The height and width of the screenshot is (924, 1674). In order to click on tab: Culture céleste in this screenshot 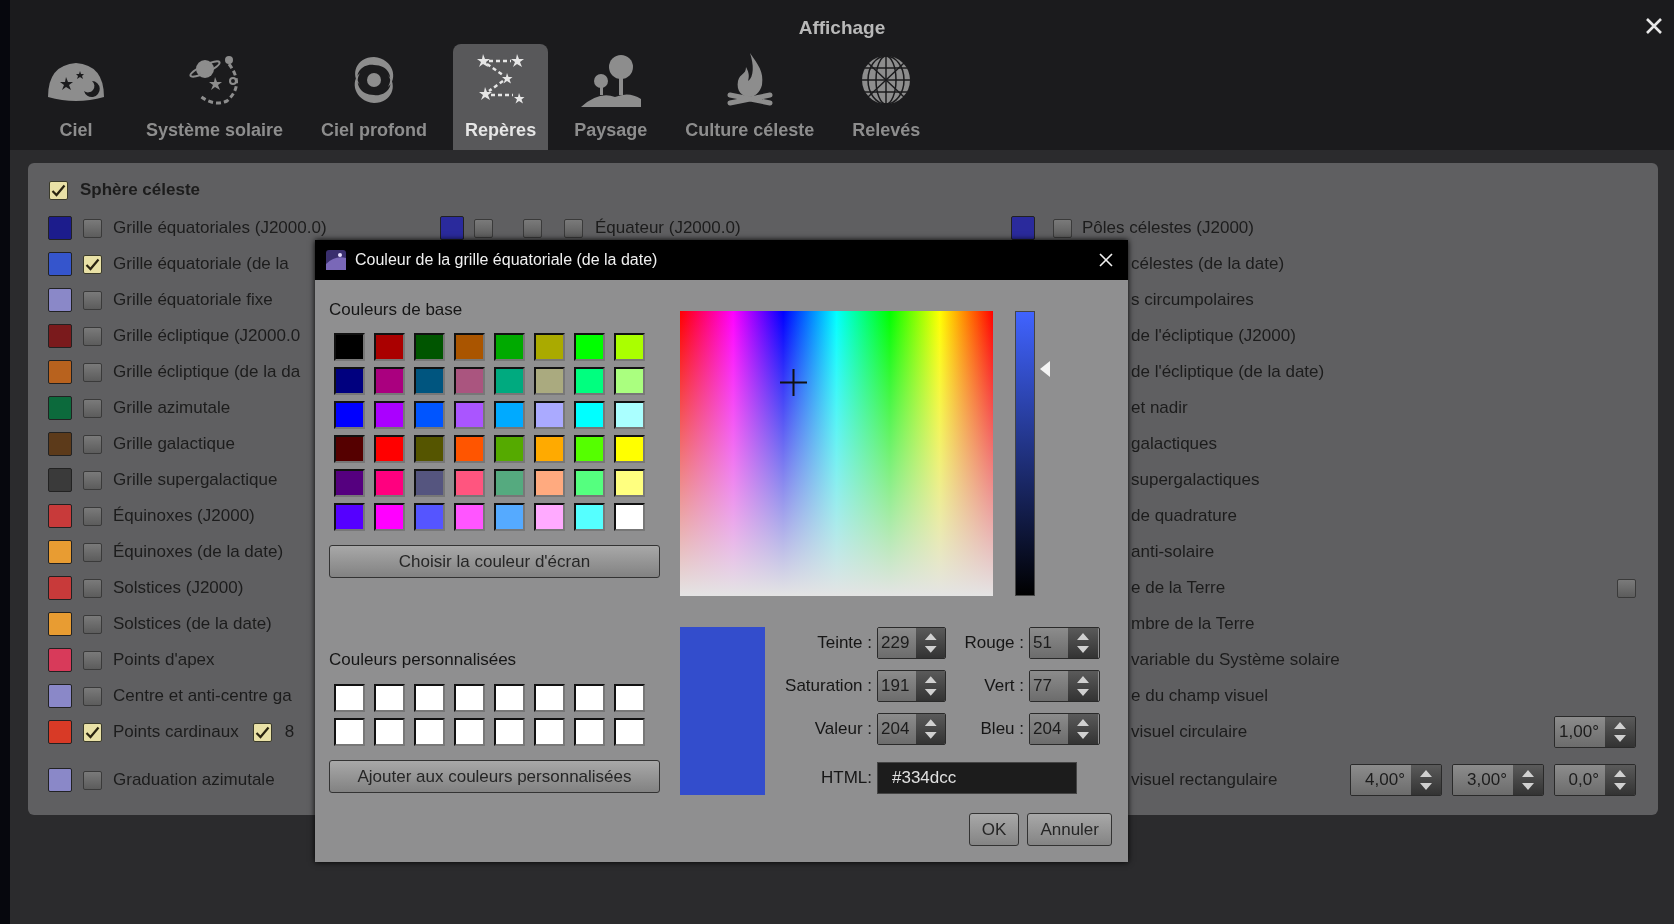, I will do `click(750, 97)`.